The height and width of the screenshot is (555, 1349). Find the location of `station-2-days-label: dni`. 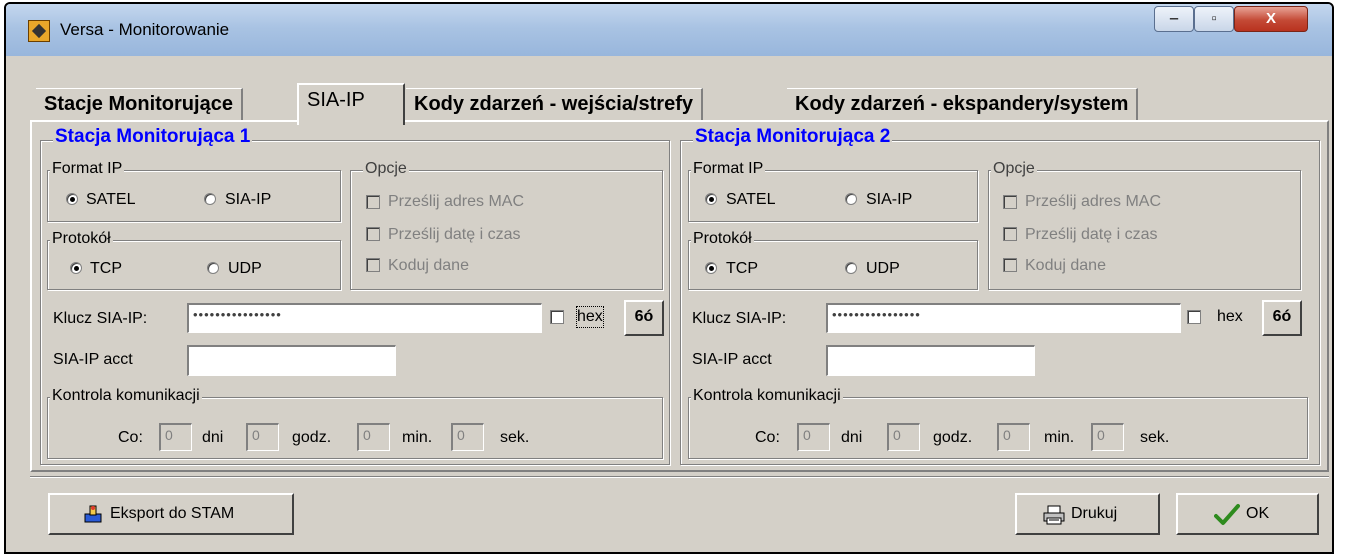

station-2-days-label: dni is located at coordinates (852, 437).